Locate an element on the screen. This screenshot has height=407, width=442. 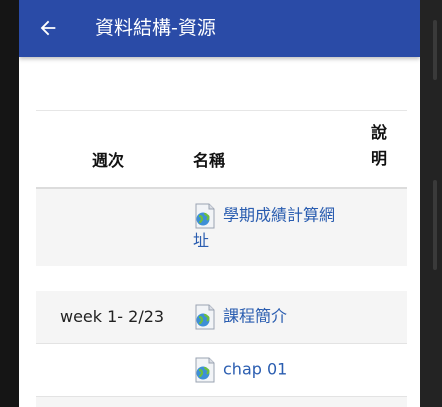
device-frame-right is located at coordinates (431, 203).